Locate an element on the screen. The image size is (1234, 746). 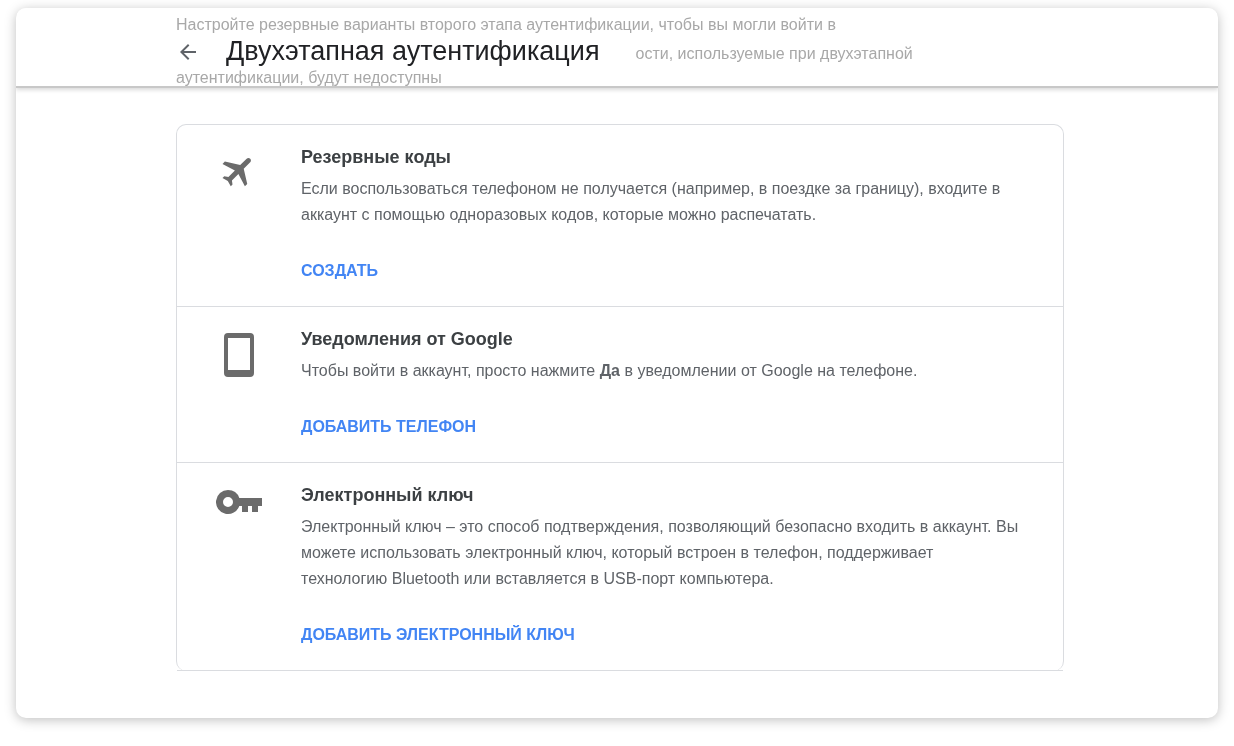
option-title: Электронный ключ is located at coordinates (387, 495).